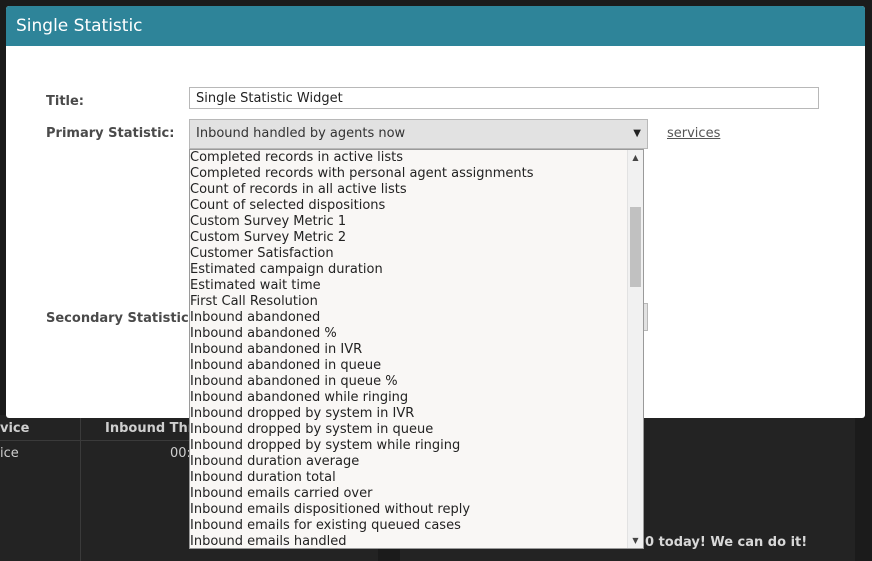 The height and width of the screenshot is (561, 872). What do you see at coordinates (120, 318) in the screenshot?
I see `secondary-statistic-label: Secondary Statistic:` at bounding box center [120, 318].